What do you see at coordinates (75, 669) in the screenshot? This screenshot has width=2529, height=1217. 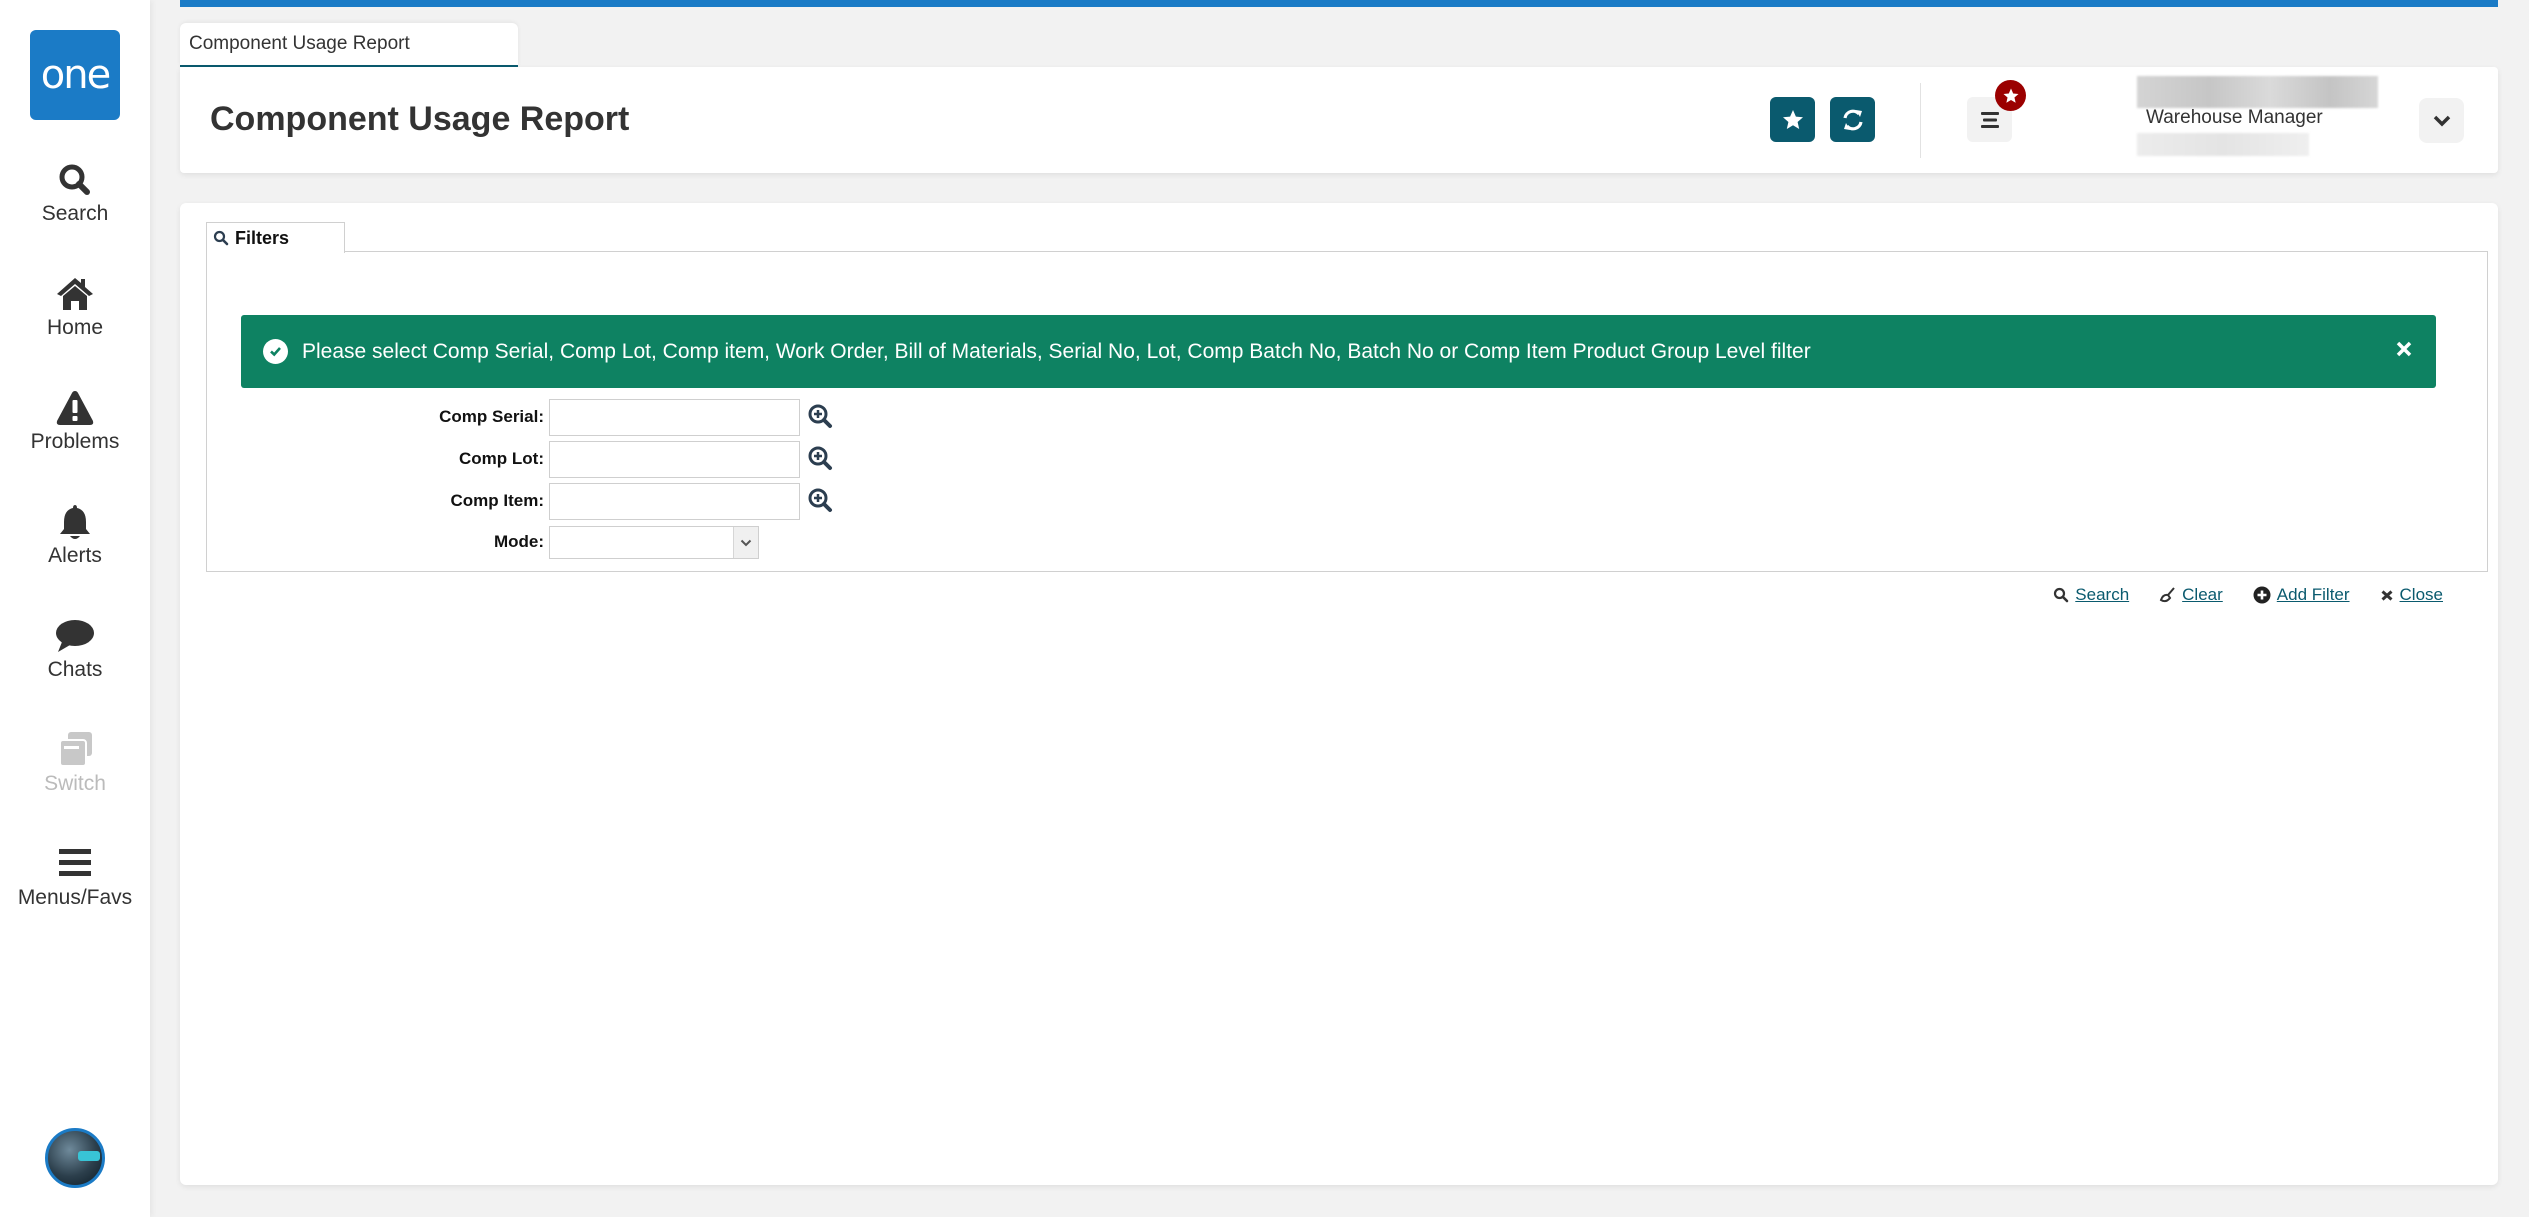 I see `sidebar-item-label: Chats` at bounding box center [75, 669].